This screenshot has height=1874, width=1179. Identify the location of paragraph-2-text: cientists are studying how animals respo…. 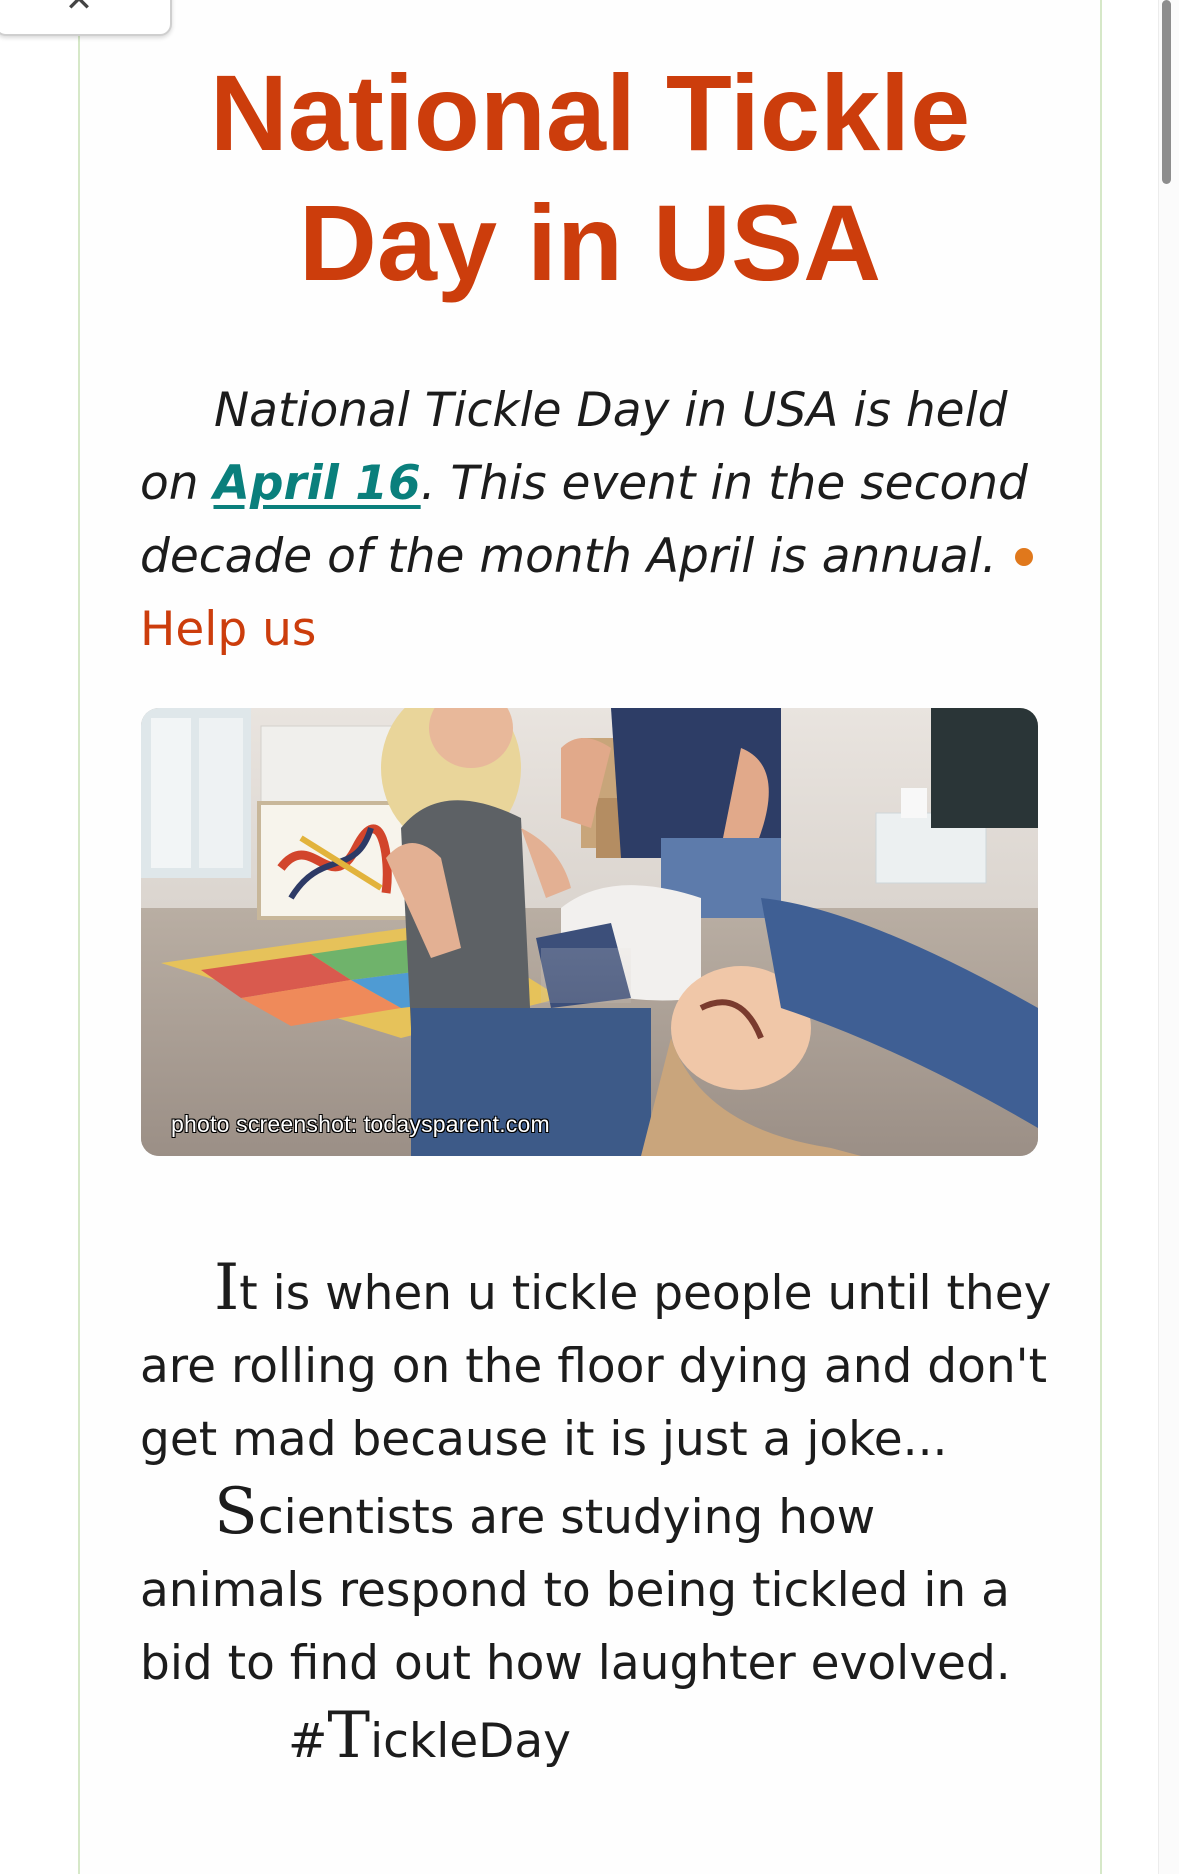
(575, 1590).